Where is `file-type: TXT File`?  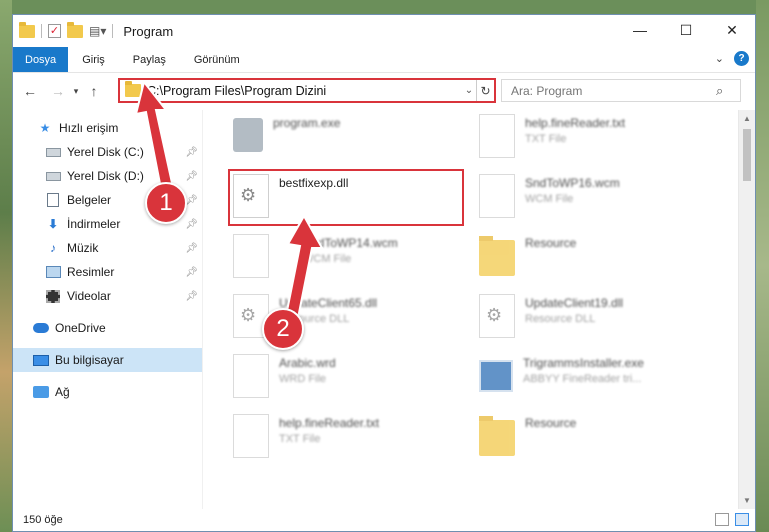
file-type: TXT File is located at coordinates (300, 439).